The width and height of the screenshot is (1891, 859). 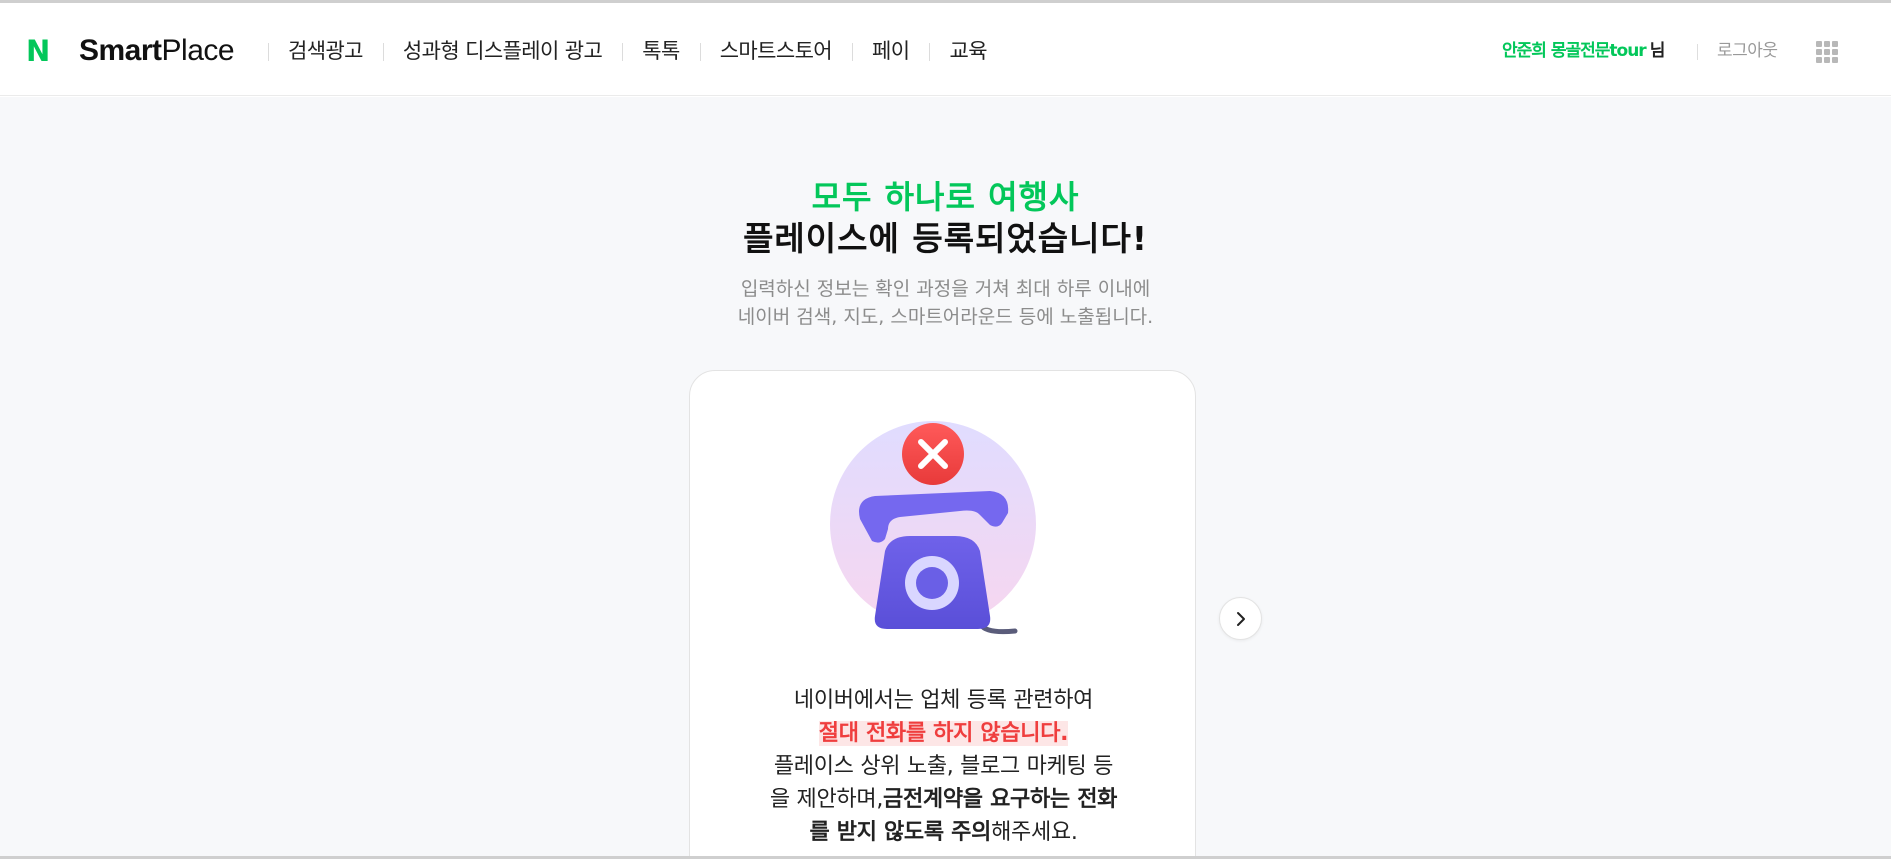 What do you see at coordinates (1657, 51) in the screenshot?
I see `user-suffix: 님` at bounding box center [1657, 51].